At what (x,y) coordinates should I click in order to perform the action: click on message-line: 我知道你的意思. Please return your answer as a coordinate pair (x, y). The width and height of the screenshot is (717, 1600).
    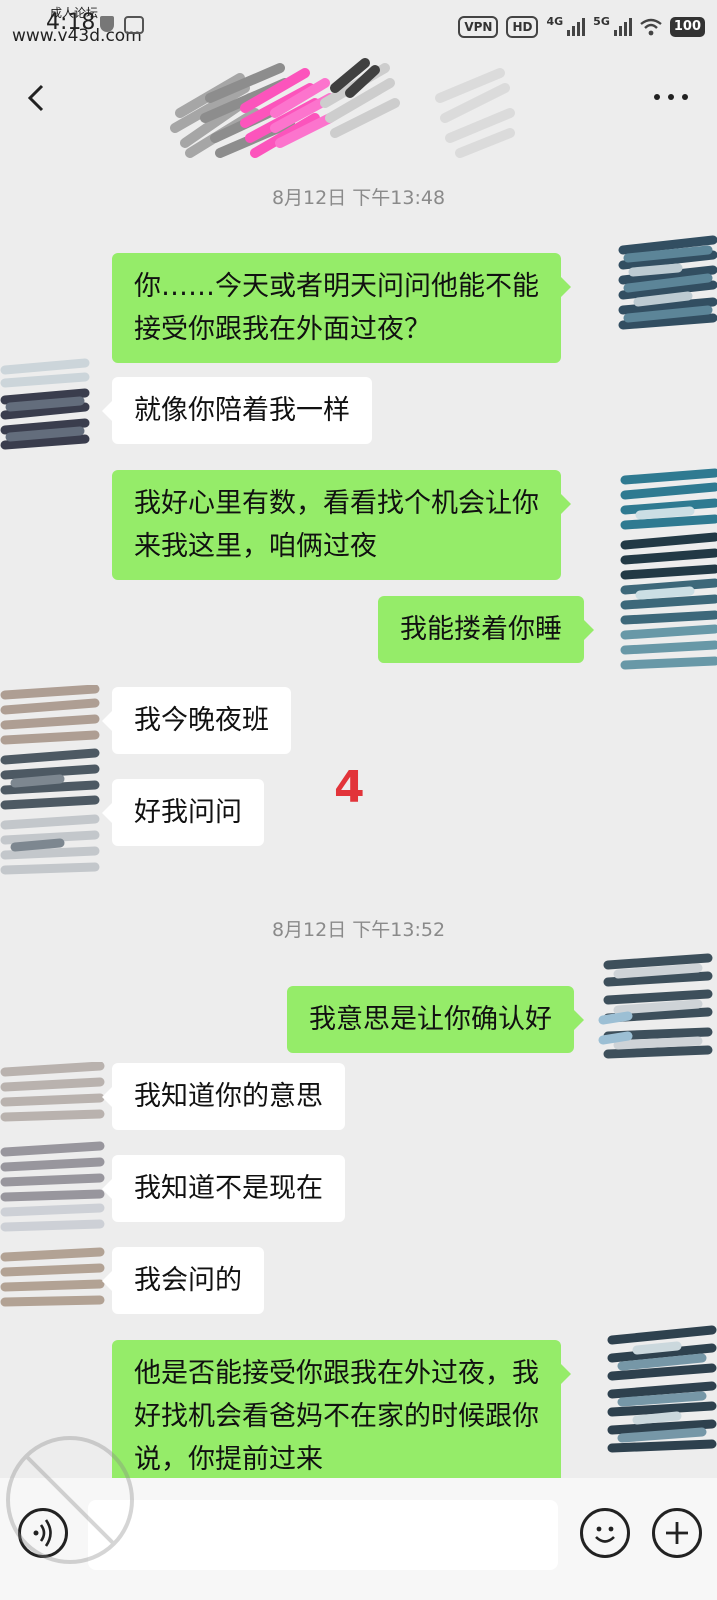
    Looking at the image, I should click on (228, 1096).